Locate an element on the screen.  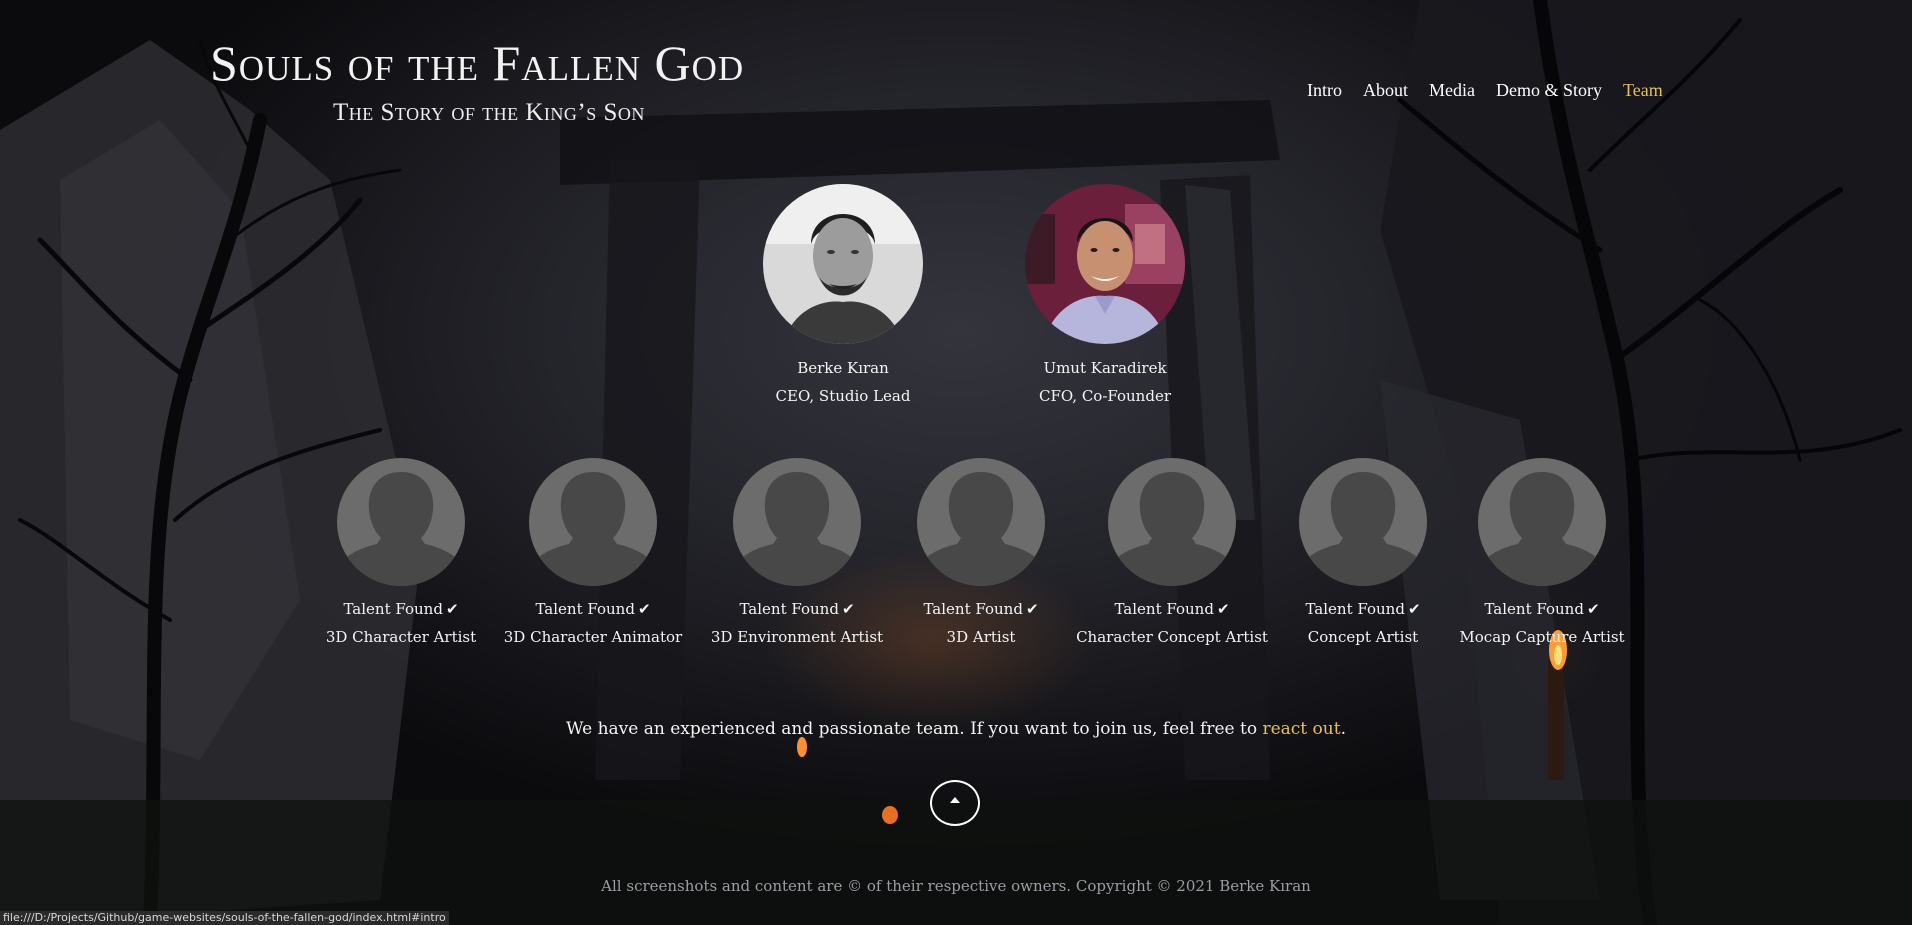
reach-out-link: react out is located at coordinates (1301, 729).